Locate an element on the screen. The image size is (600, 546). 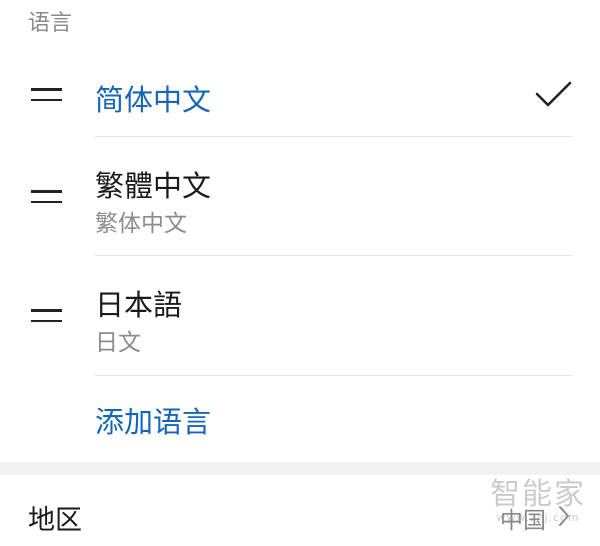
language-item-simplified-chinese: 简体中文 is located at coordinates (300, 97).